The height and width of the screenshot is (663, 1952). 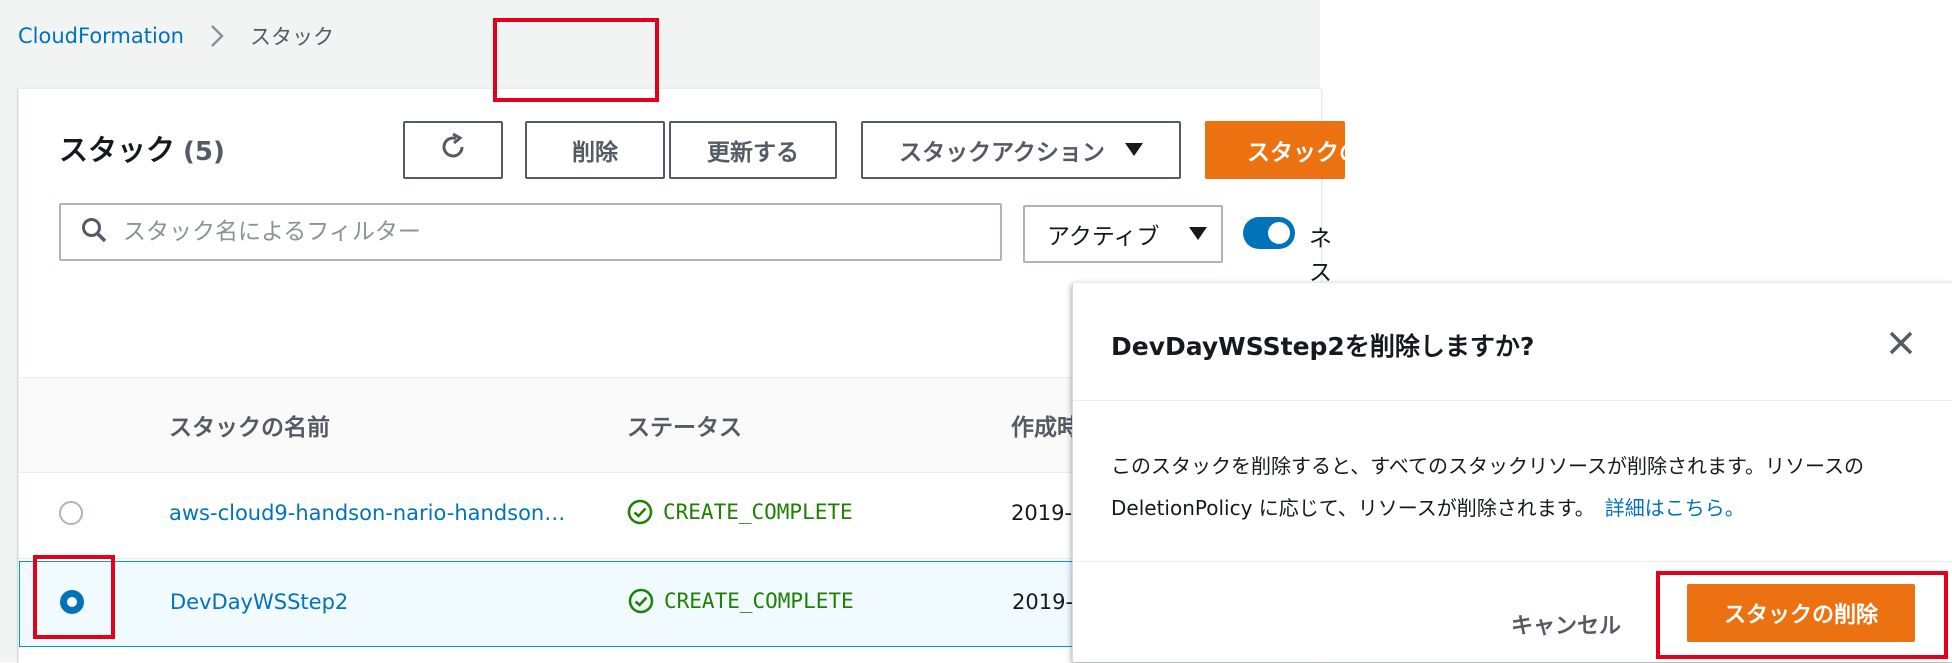 What do you see at coordinates (595, 150) in the screenshot?
I see `delete-button: 削除` at bounding box center [595, 150].